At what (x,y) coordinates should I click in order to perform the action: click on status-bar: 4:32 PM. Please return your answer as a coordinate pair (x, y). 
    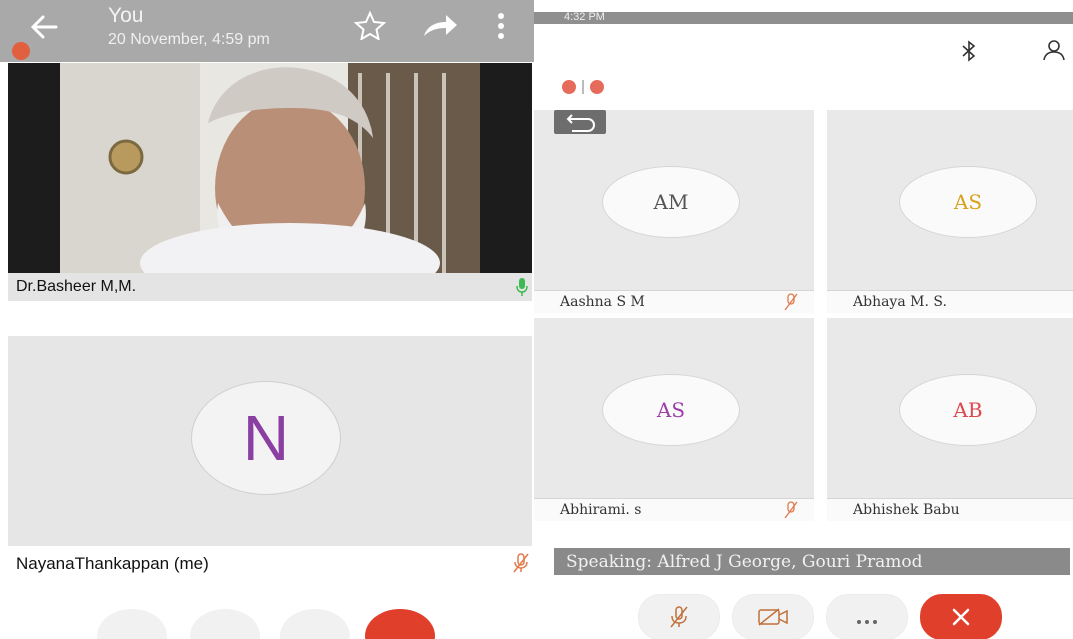
    Looking at the image, I should click on (803, 17).